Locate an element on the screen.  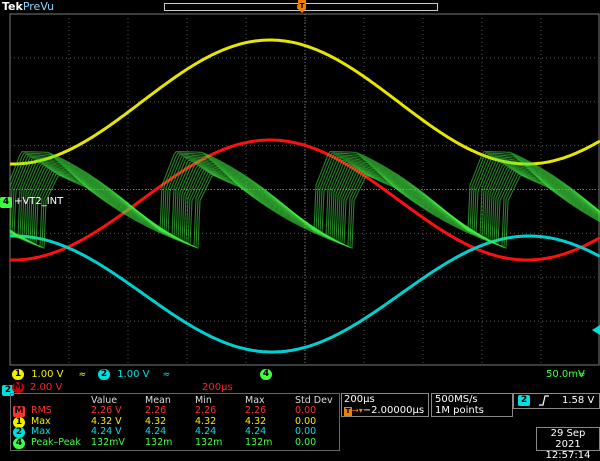
channel-label: +VT2_INT is located at coordinates (39, 201).